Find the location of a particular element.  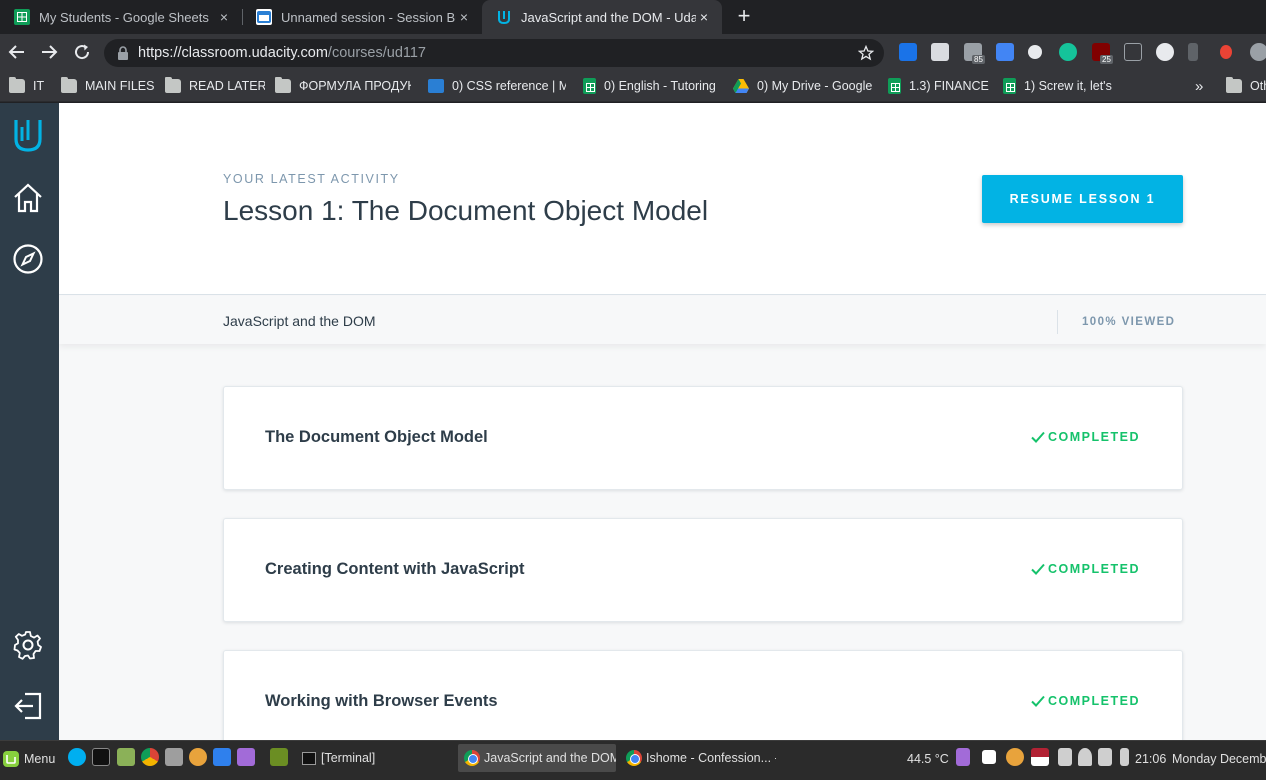

update-icon is located at coordinates (1065, 757).